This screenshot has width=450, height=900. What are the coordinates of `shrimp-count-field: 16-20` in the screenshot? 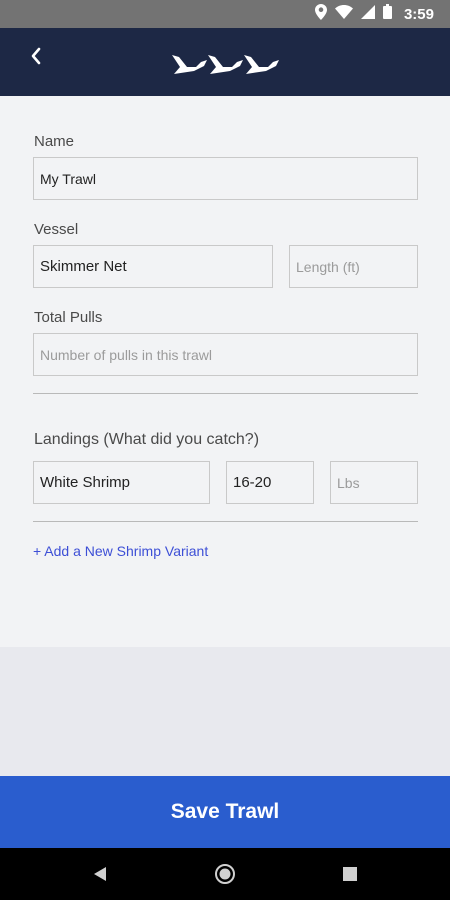 It's located at (270, 482).